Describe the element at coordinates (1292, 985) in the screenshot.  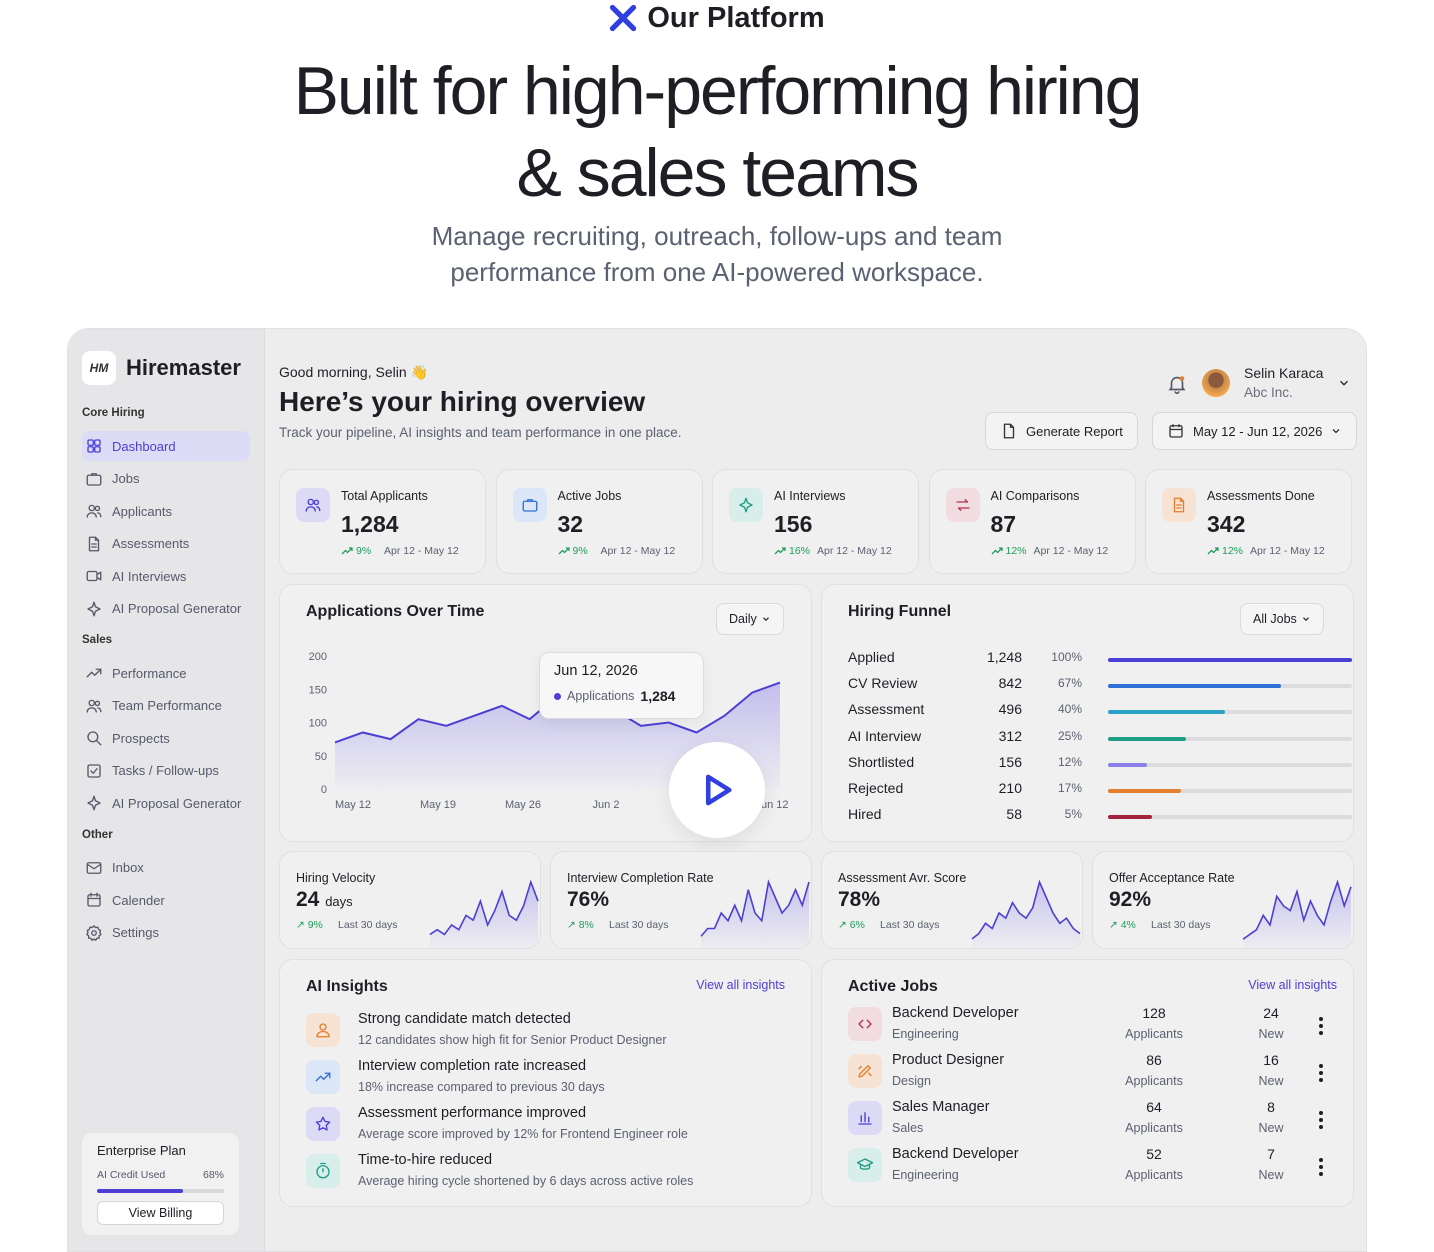
I see `view-all-jobs-link: View all insights` at that location.